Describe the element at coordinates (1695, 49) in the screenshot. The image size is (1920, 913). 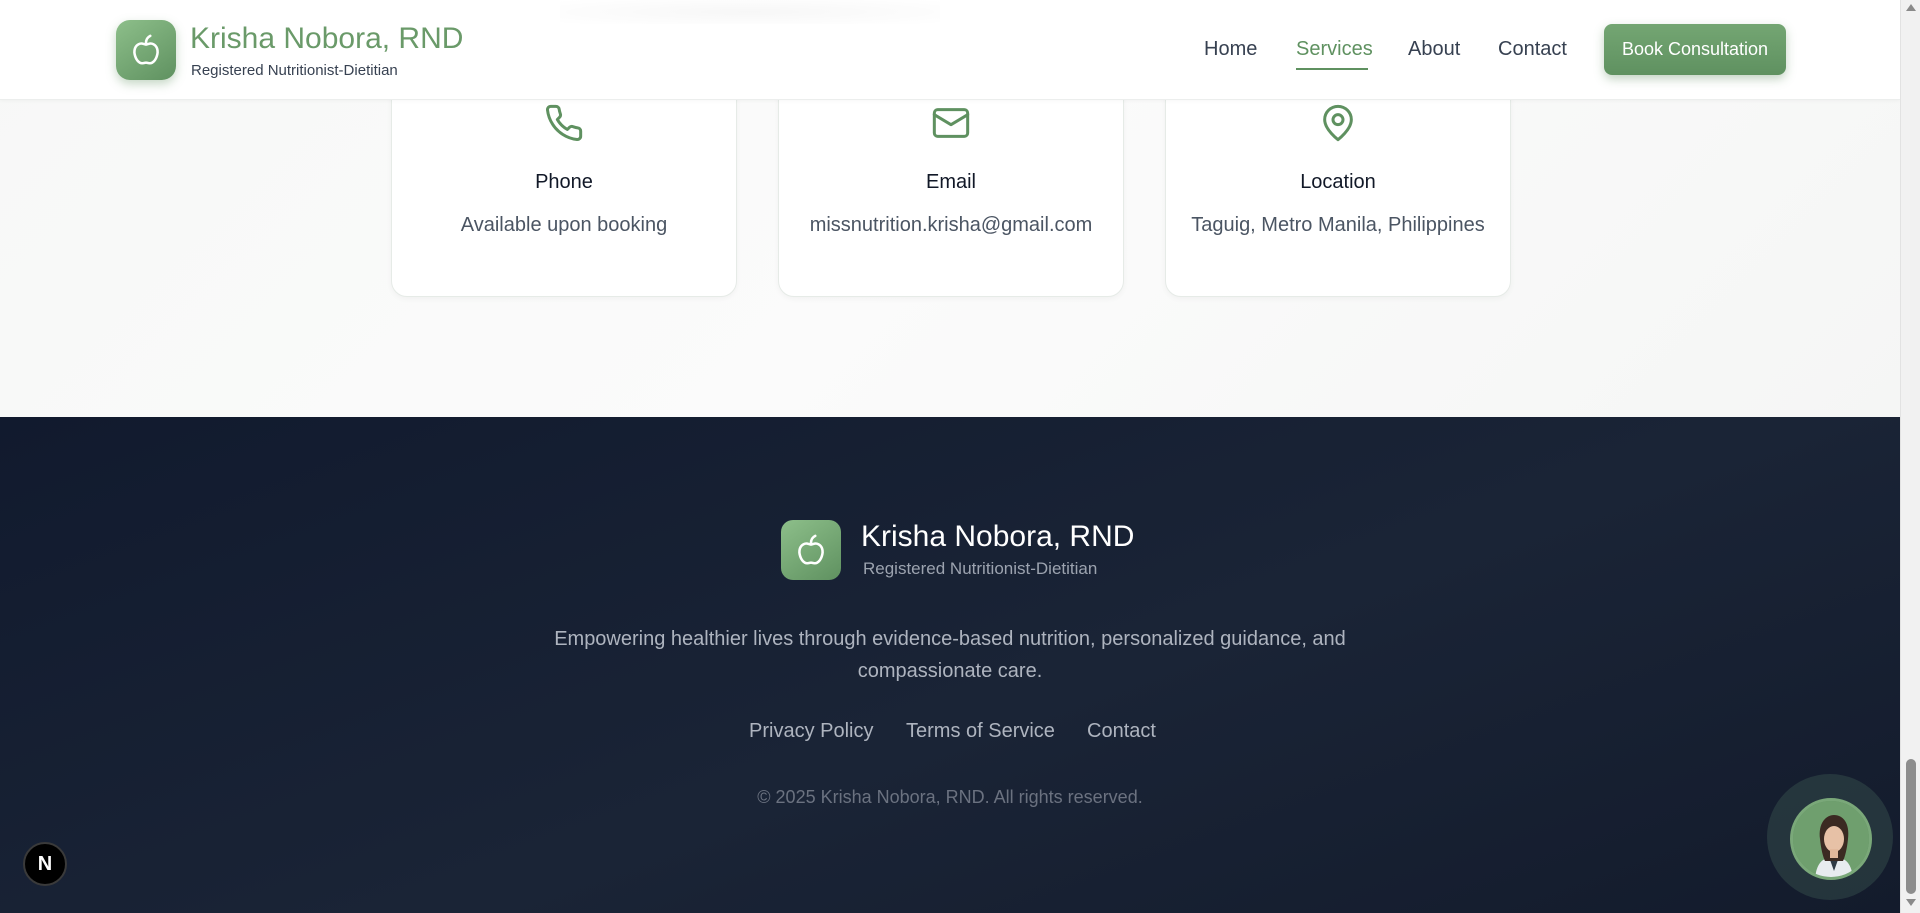
I see `book-consultation-button: Book Consultation` at that location.